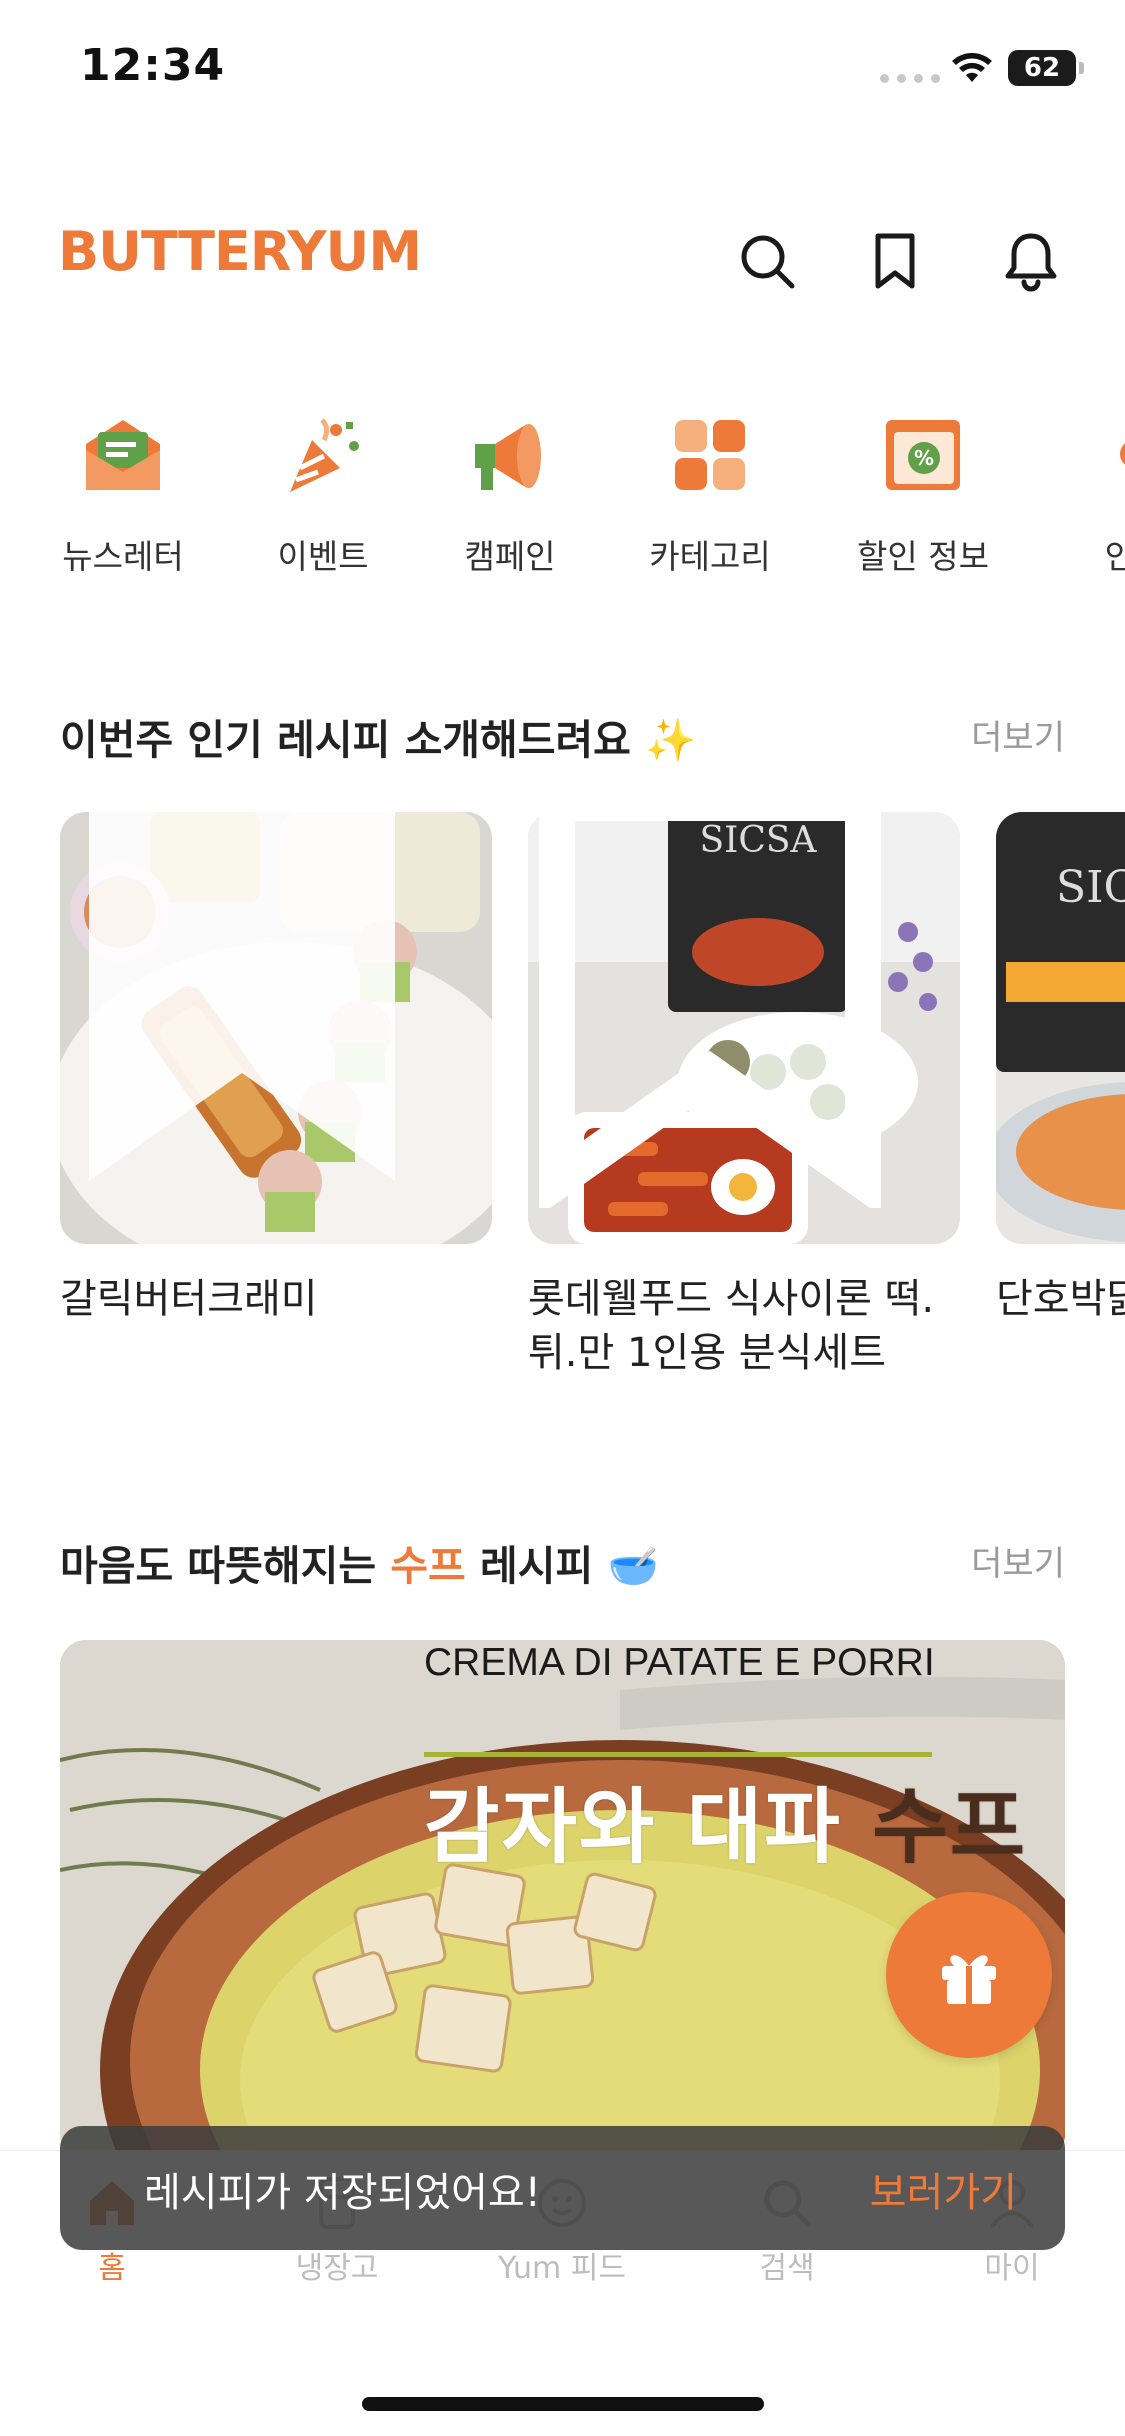  I want to click on quick-menu-popular: 인기, so click(1082, 495).